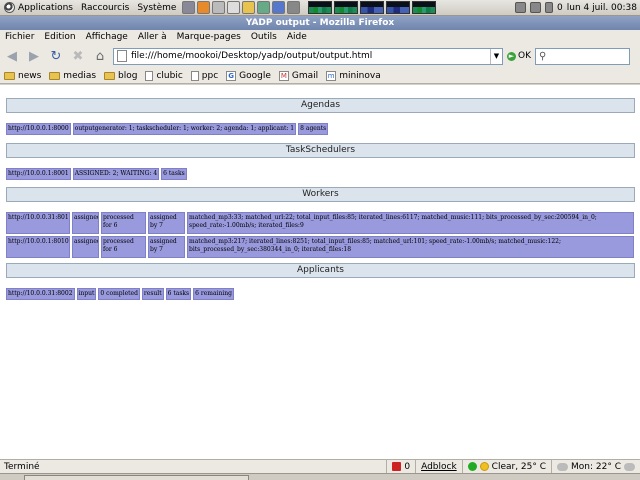 The image size is (640, 480). Describe the element at coordinates (116, 174) in the screenshot. I see `scheduler-status-cell: ASSIGNED: 2; WAITING: 4` at that location.